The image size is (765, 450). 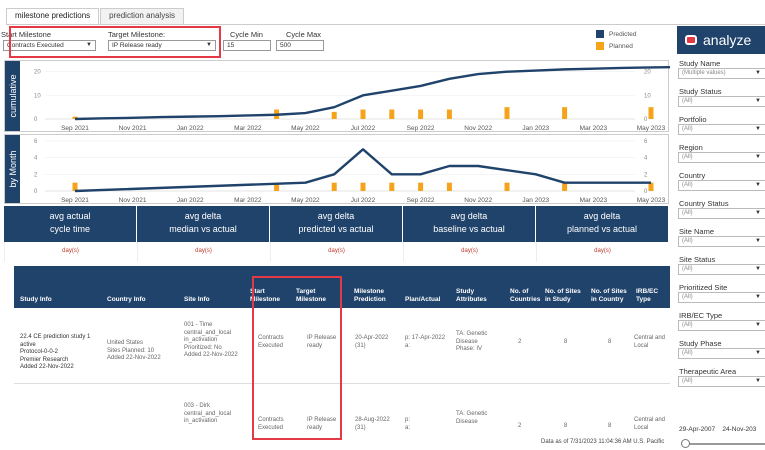 What do you see at coordinates (697, 231) in the screenshot?
I see `filter-label-site-name: Site Name` at bounding box center [697, 231].